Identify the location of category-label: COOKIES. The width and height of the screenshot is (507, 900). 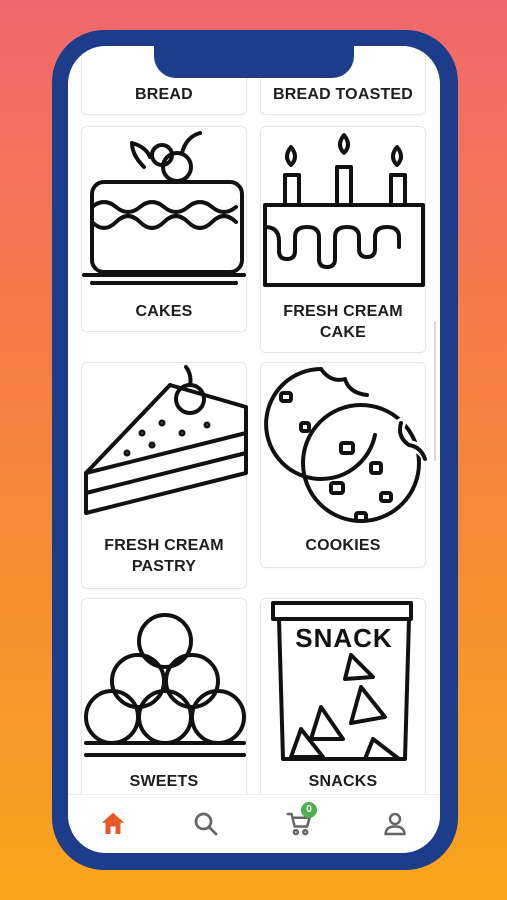
(343, 545).